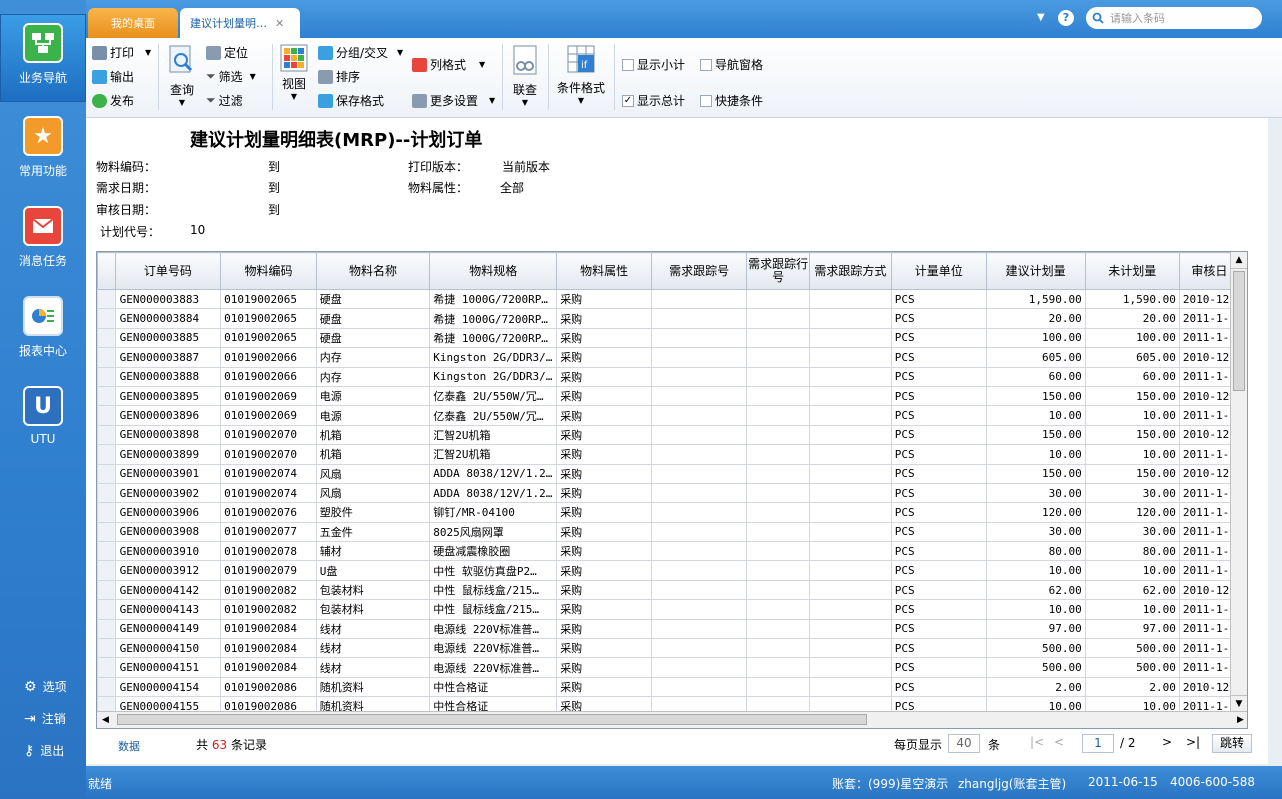 The height and width of the screenshot is (799, 1282). Describe the element at coordinates (43, 327) in the screenshot. I see `nav-reports: 报表中心` at that location.